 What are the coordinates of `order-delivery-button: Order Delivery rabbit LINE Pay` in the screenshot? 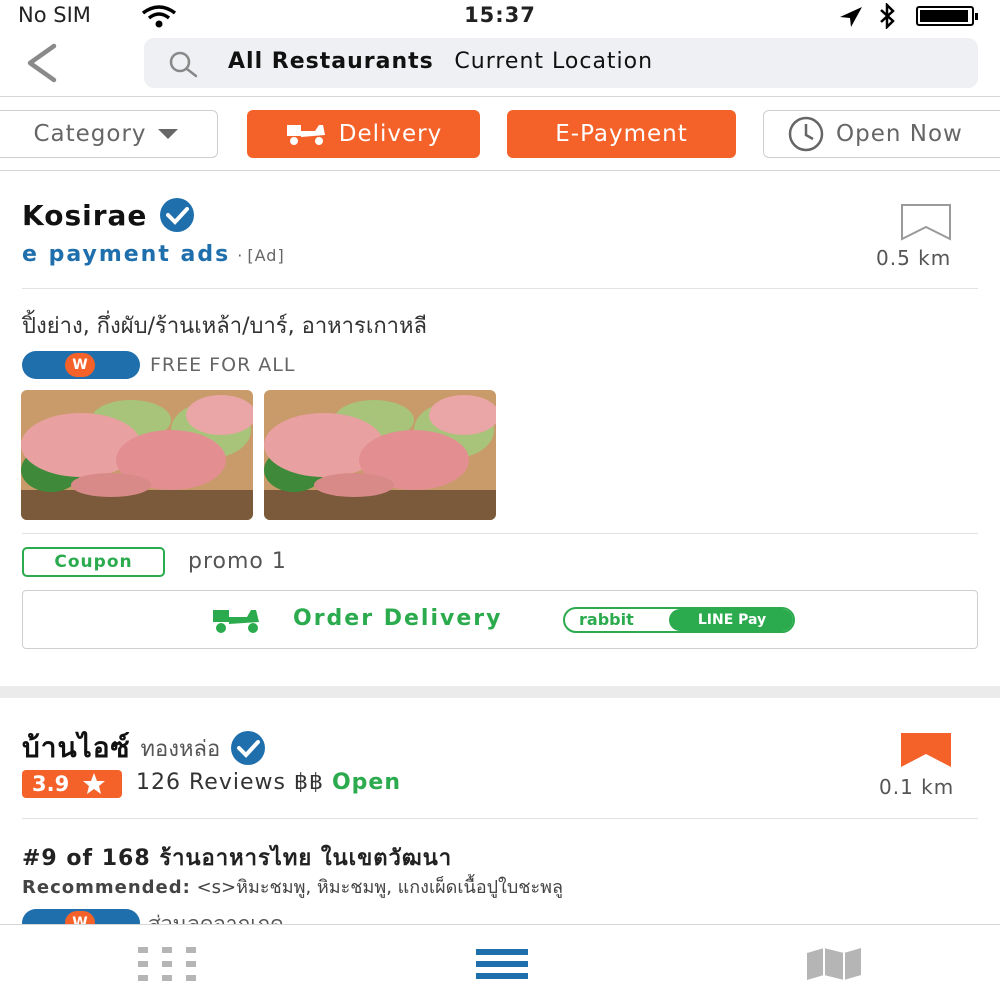 It's located at (500, 619).